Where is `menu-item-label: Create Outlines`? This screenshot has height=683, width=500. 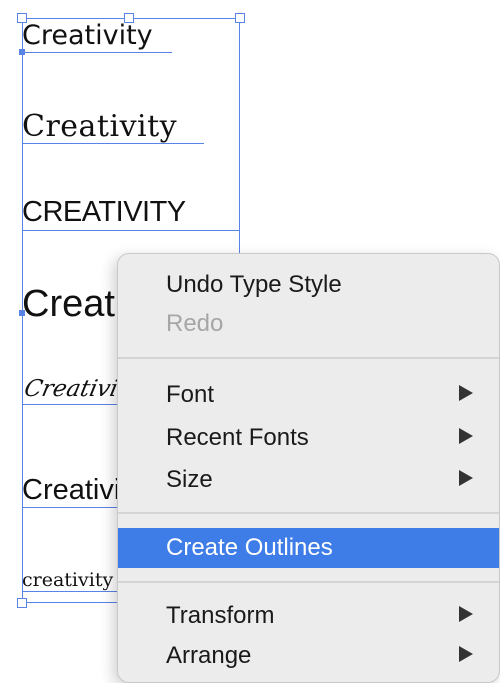 menu-item-label: Create Outlines is located at coordinates (249, 547).